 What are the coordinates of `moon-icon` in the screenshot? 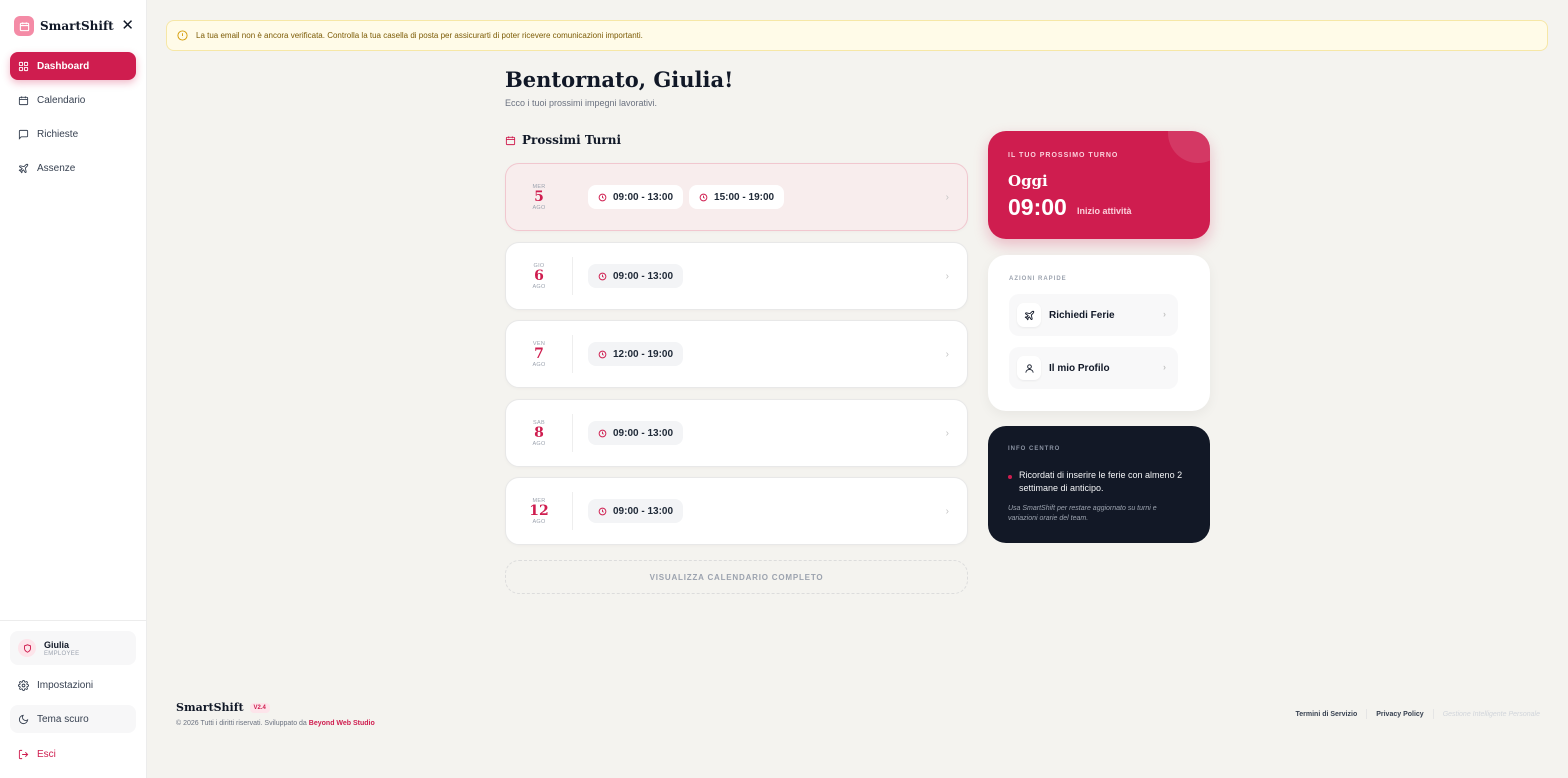 It's located at (23, 719).